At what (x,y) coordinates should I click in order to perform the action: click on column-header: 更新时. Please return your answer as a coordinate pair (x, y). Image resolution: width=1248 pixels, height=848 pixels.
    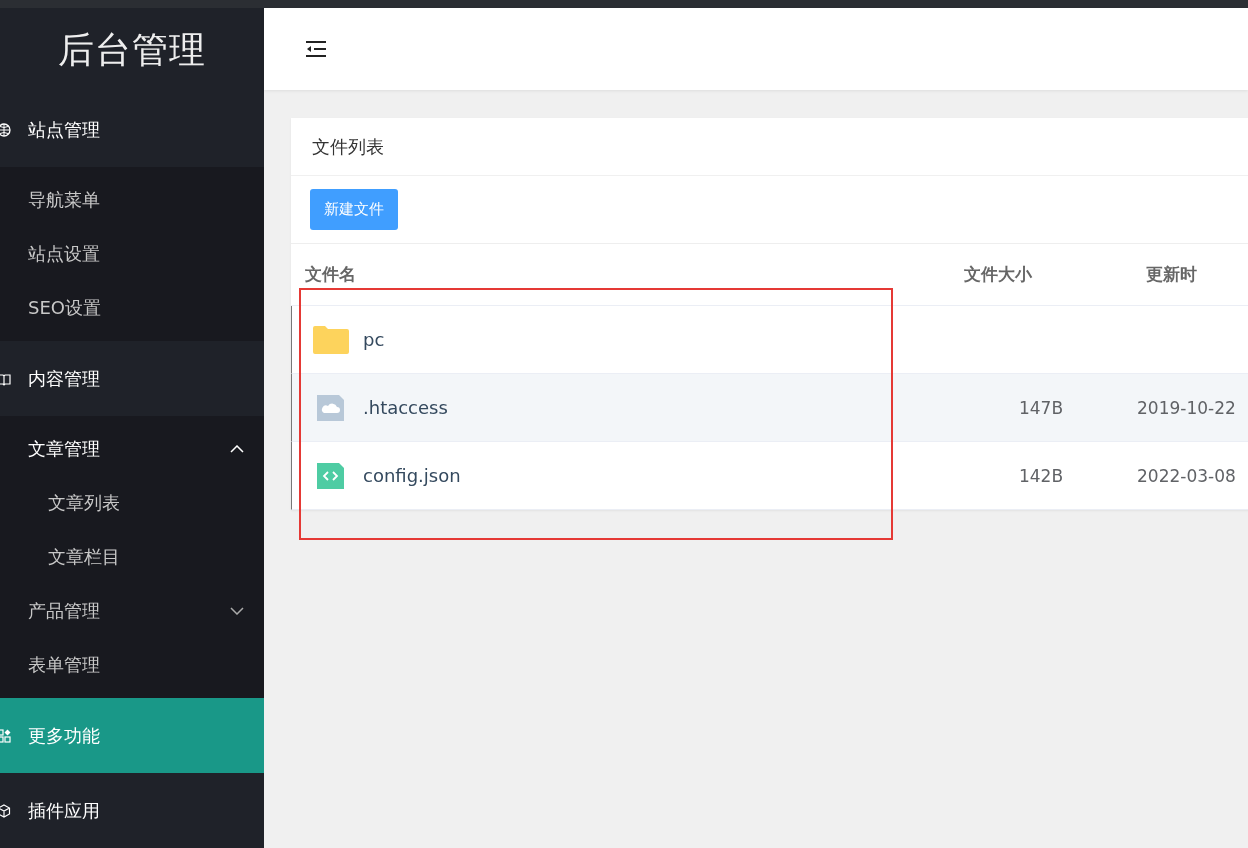
    Looking at the image, I should click on (1171, 274).